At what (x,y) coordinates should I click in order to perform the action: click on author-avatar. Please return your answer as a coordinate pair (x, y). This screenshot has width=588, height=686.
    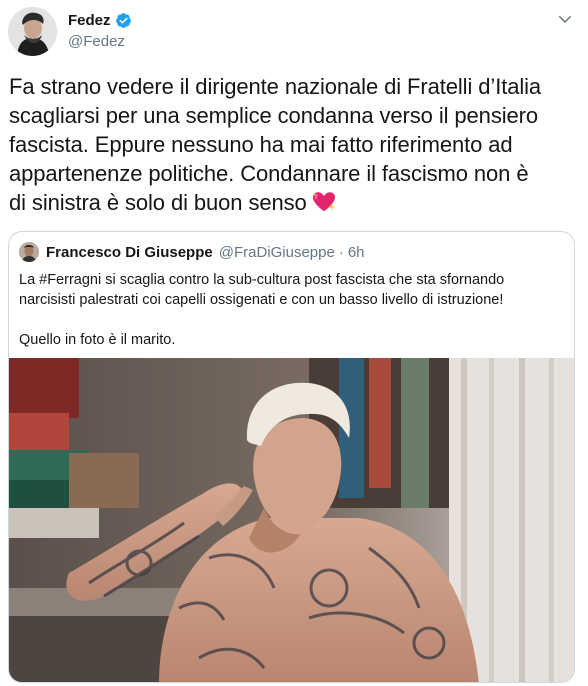
    Looking at the image, I should click on (32, 31).